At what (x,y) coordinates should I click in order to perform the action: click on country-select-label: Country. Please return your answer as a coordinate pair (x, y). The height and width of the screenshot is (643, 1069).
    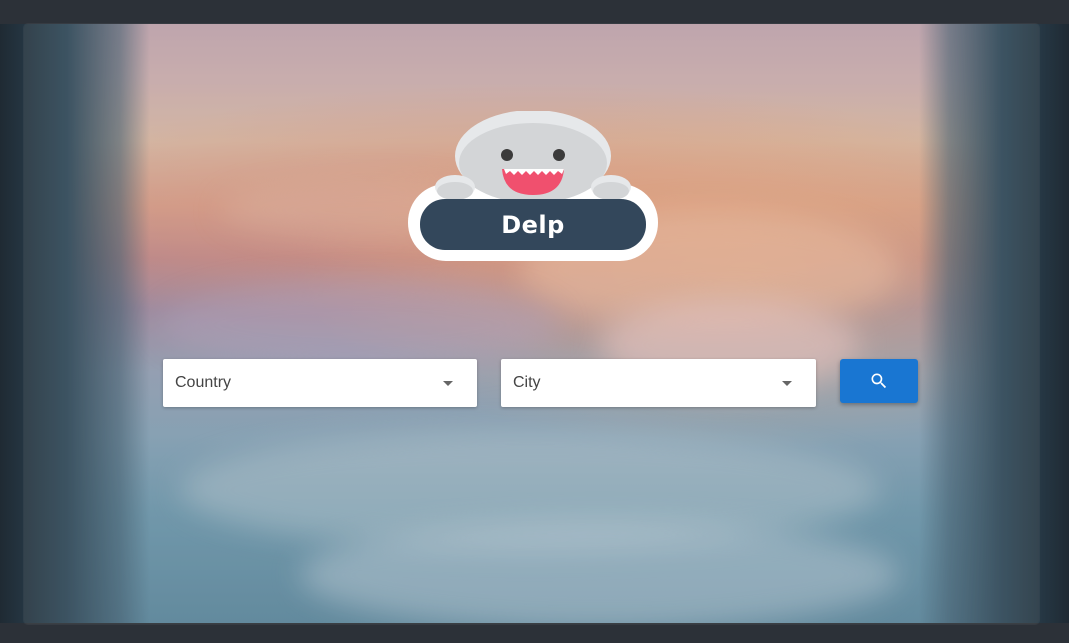
    Looking at the image, I should click on (203, 382).